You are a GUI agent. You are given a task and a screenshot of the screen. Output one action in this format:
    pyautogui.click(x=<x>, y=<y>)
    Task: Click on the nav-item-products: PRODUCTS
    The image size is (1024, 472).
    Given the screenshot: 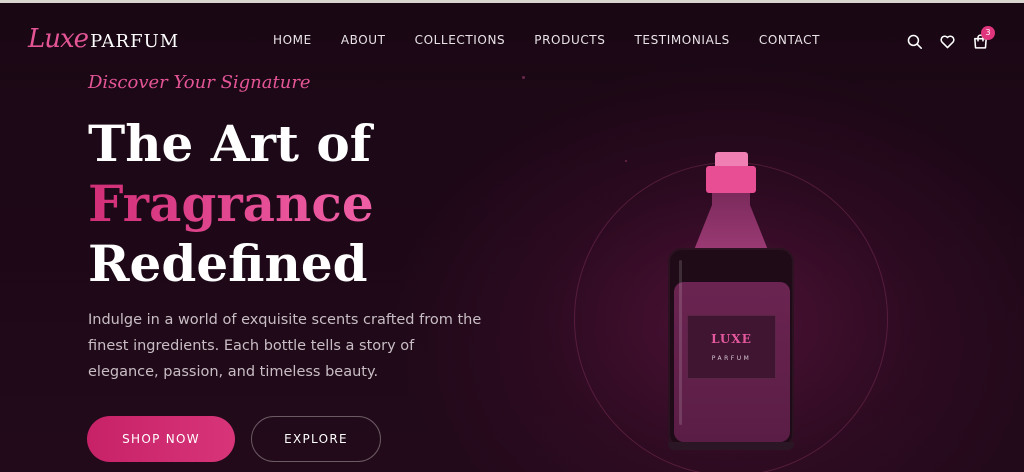 What is the action you would take?
    pyautogui.click(x=569, y=40)
    